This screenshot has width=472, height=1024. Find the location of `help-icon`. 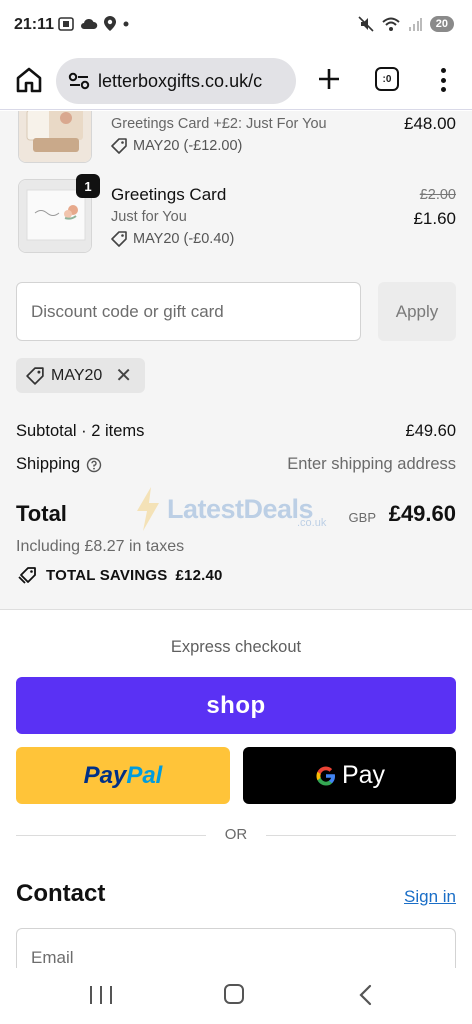

help-icon is located at coordinates (94, 465).